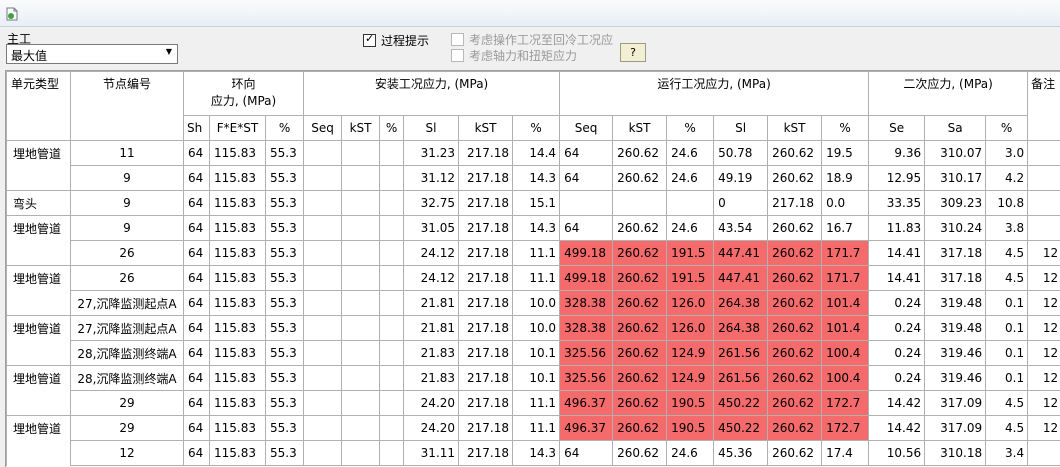  I want to click on checkbox-box: ✓, so click(369, 39).